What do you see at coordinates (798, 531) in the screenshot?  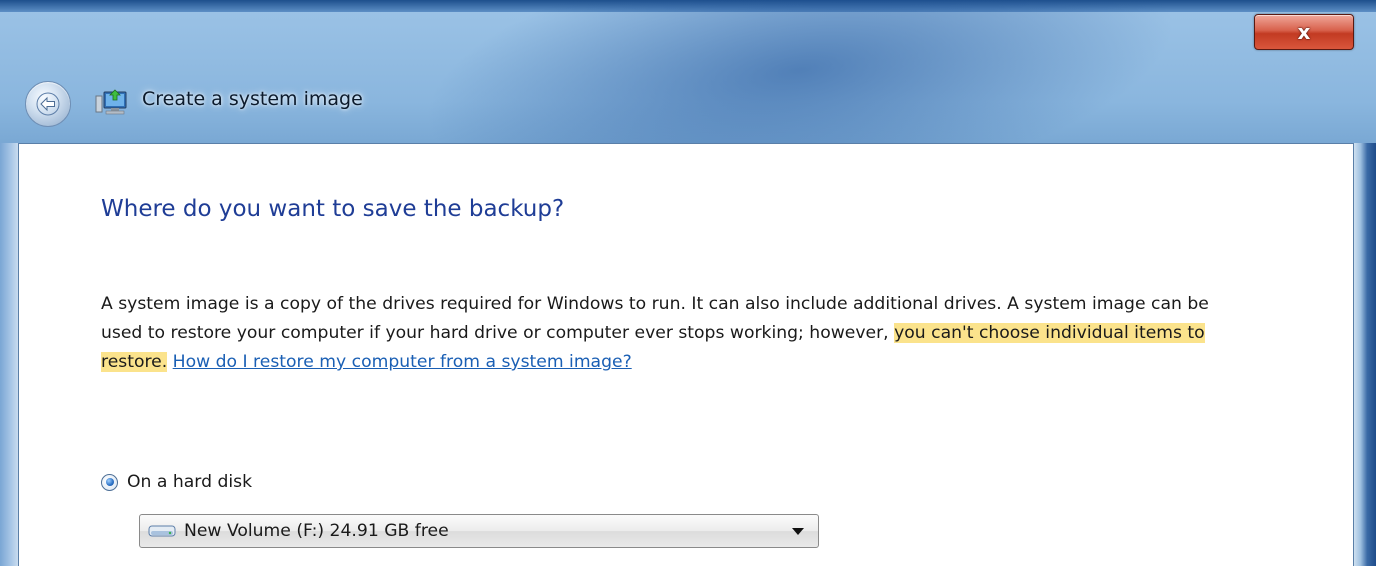 I see `chevron-down-icon` at bounding box center [798, 531].